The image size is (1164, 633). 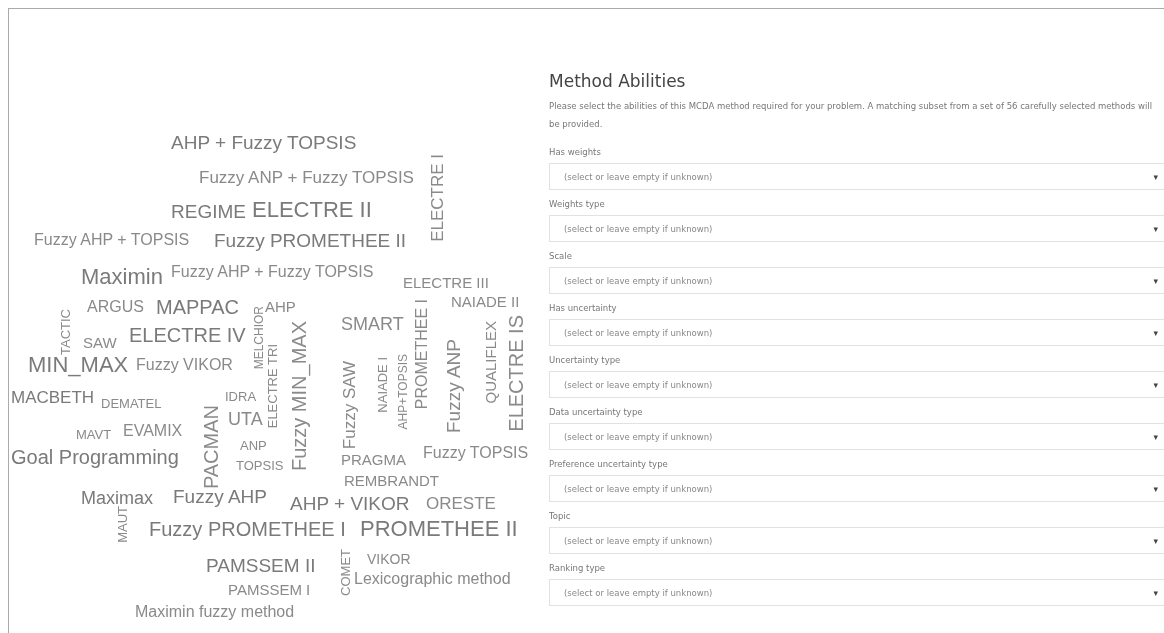 What do you see at coordinates (439, 529) in the screenshot?
I see `cloud-word: PROMETHEE II` at bounding box center [439, 529].